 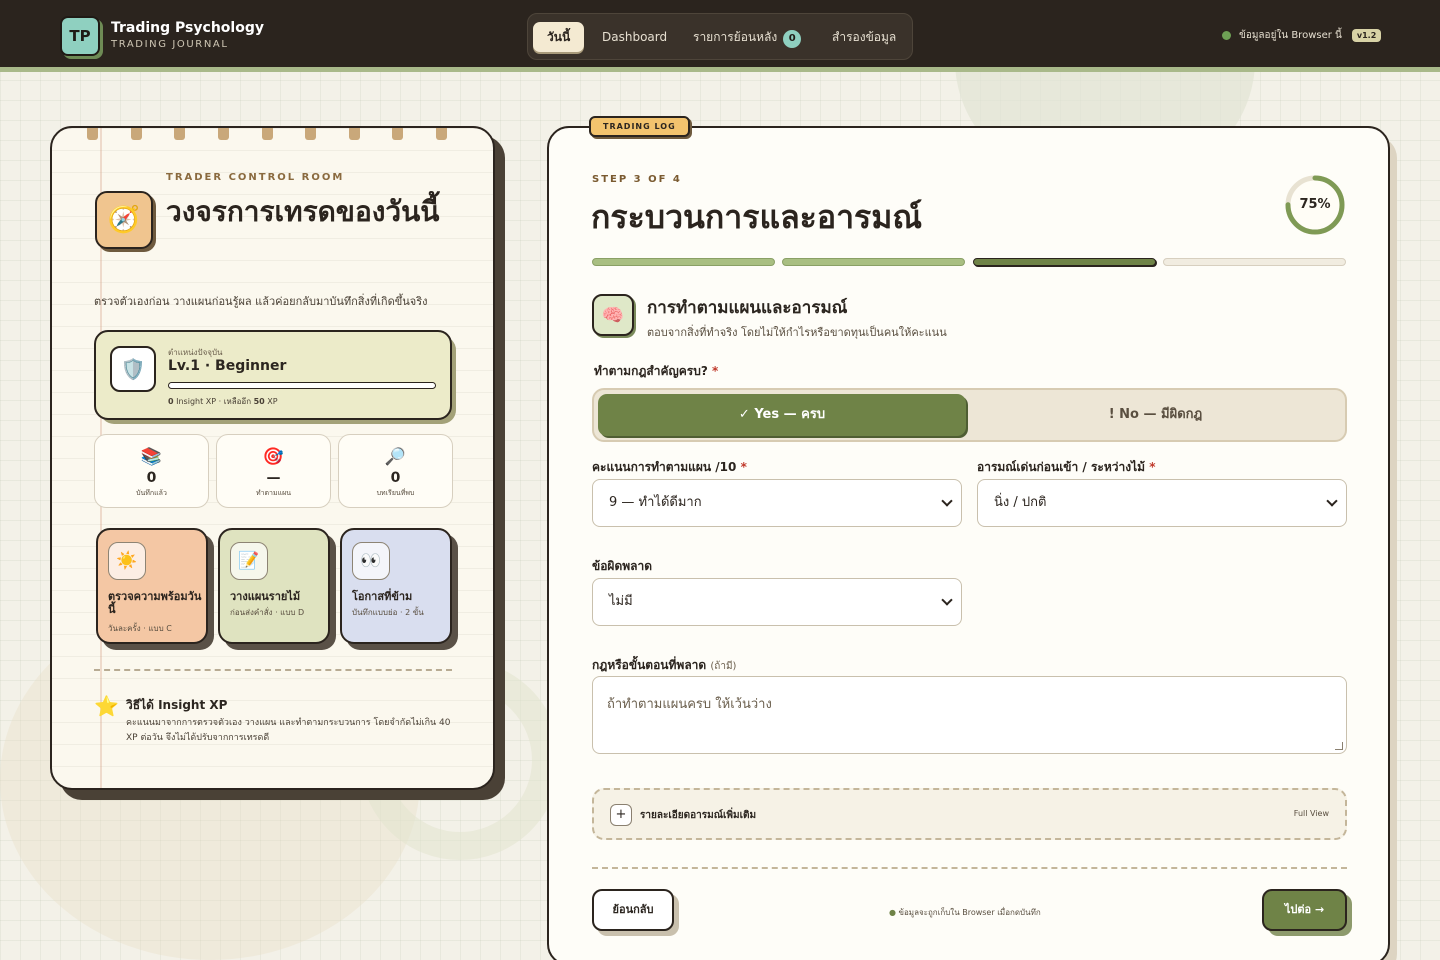 I want to click on nav-dashboard: Dashboard, so click(x=634, y=37).